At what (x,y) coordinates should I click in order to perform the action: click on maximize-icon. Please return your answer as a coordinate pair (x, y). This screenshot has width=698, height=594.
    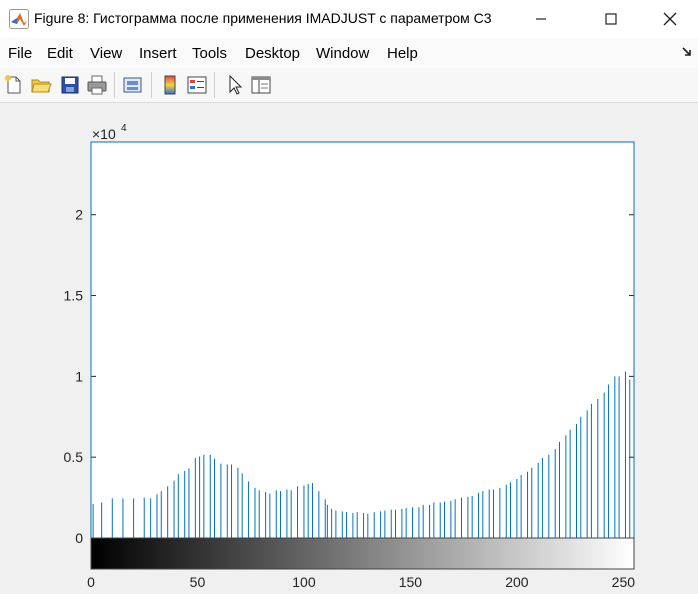
    Looking at the image, I should click on (611, 19).